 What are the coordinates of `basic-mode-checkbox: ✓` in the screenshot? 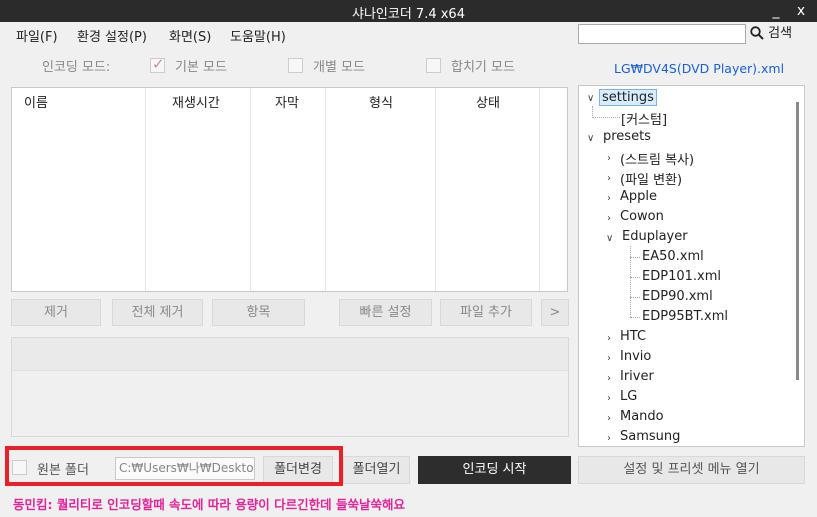 It's located at (157, 64).